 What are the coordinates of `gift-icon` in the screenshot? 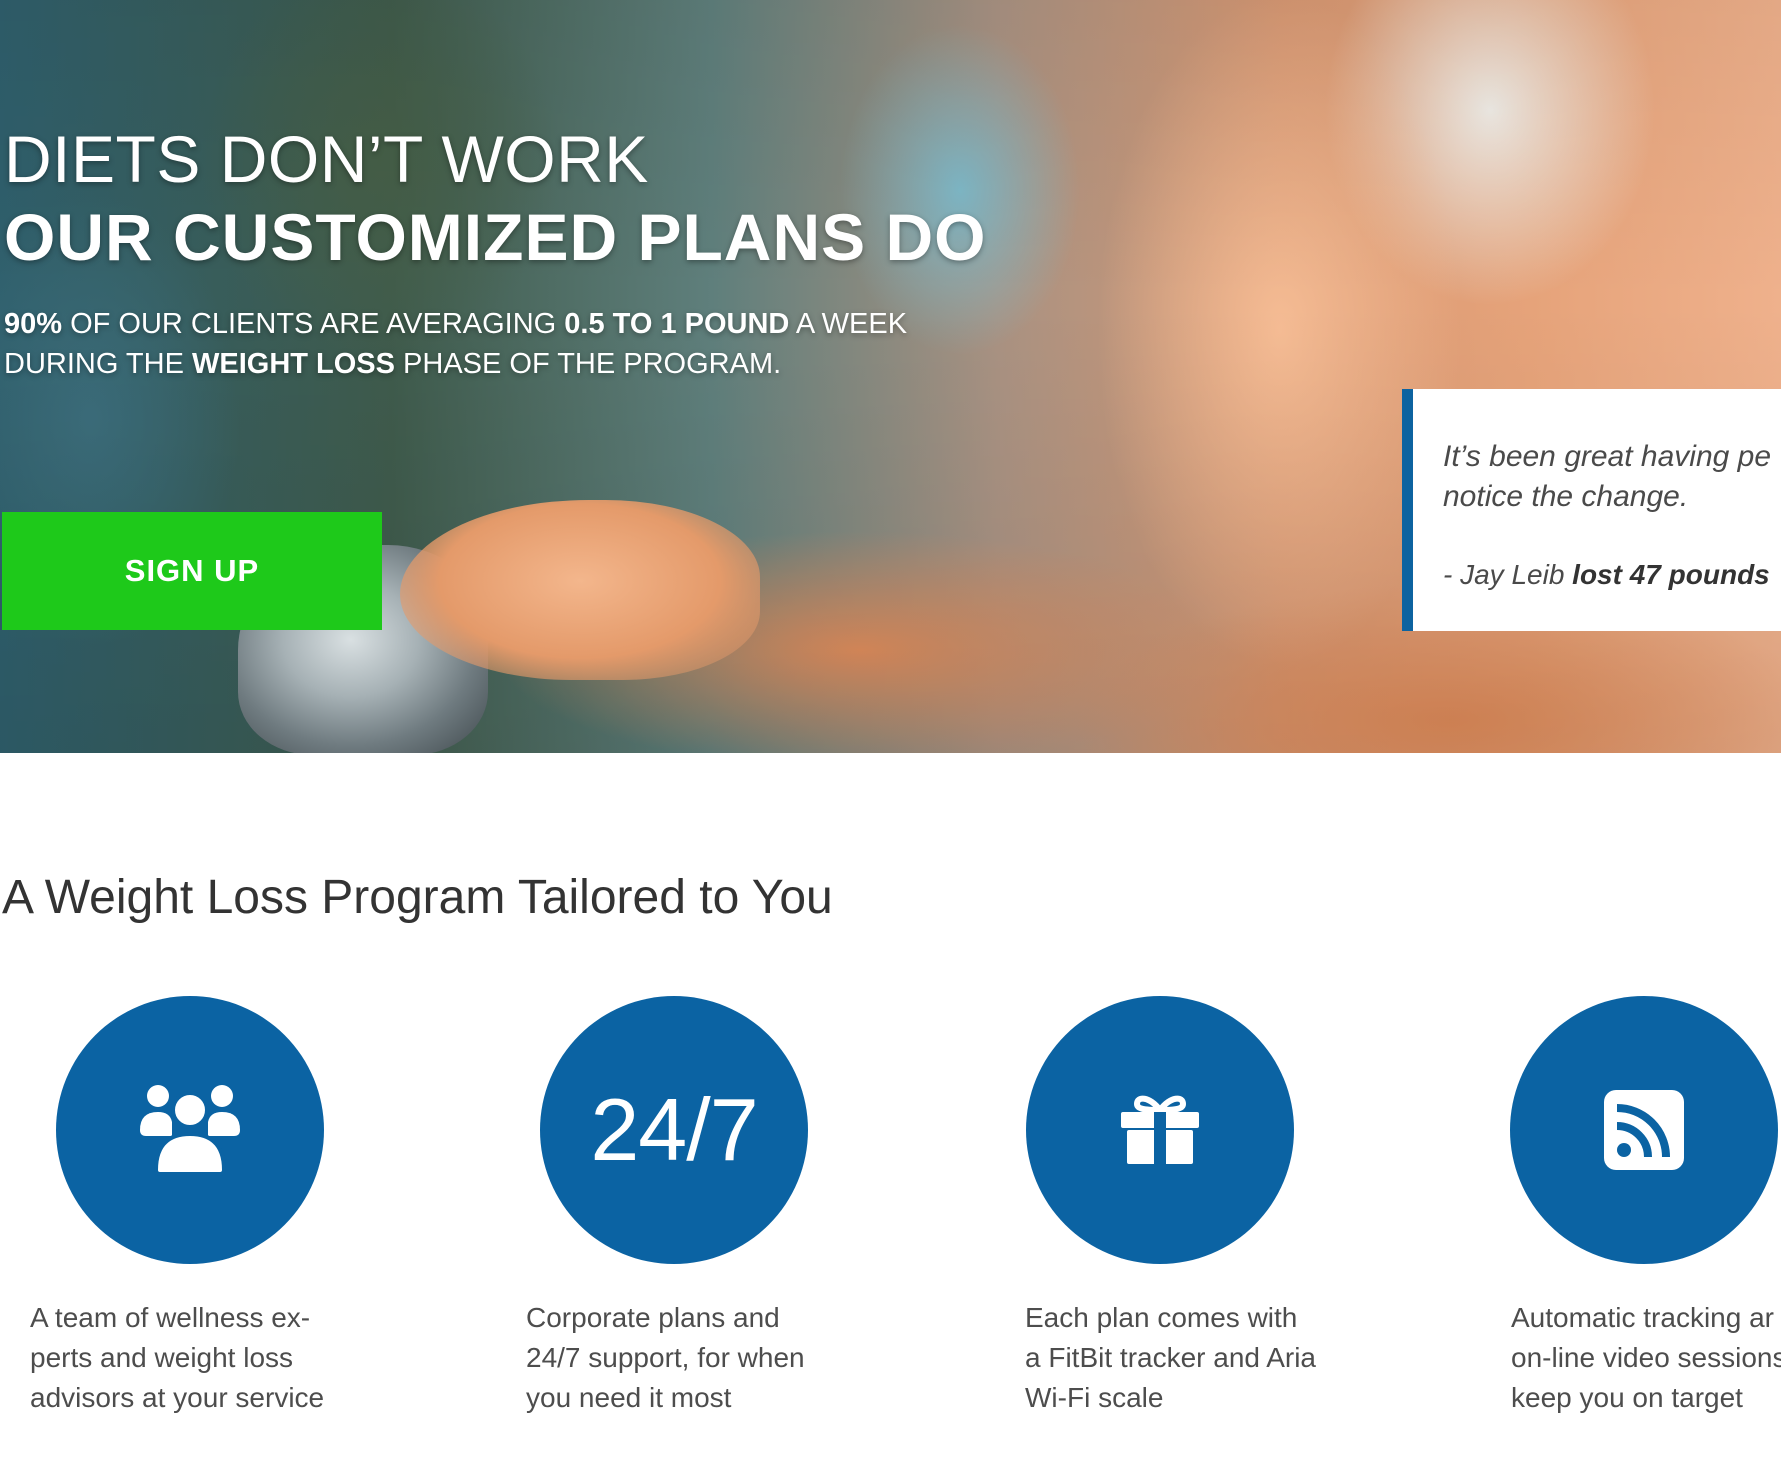 It's located at (1160, 1129).